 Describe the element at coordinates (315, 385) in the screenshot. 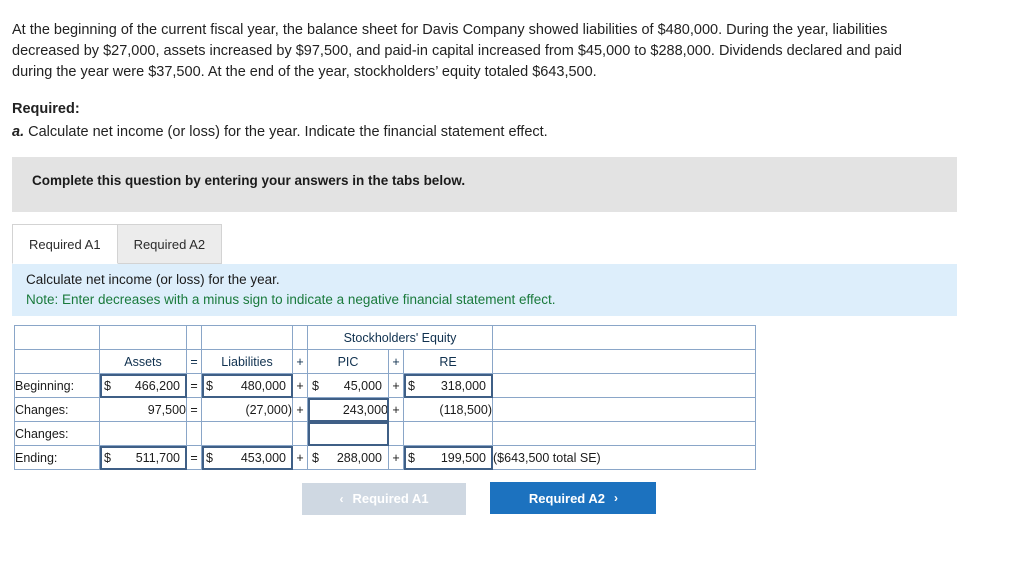

I see `cell-beginning-pic-sign: $` at that location.